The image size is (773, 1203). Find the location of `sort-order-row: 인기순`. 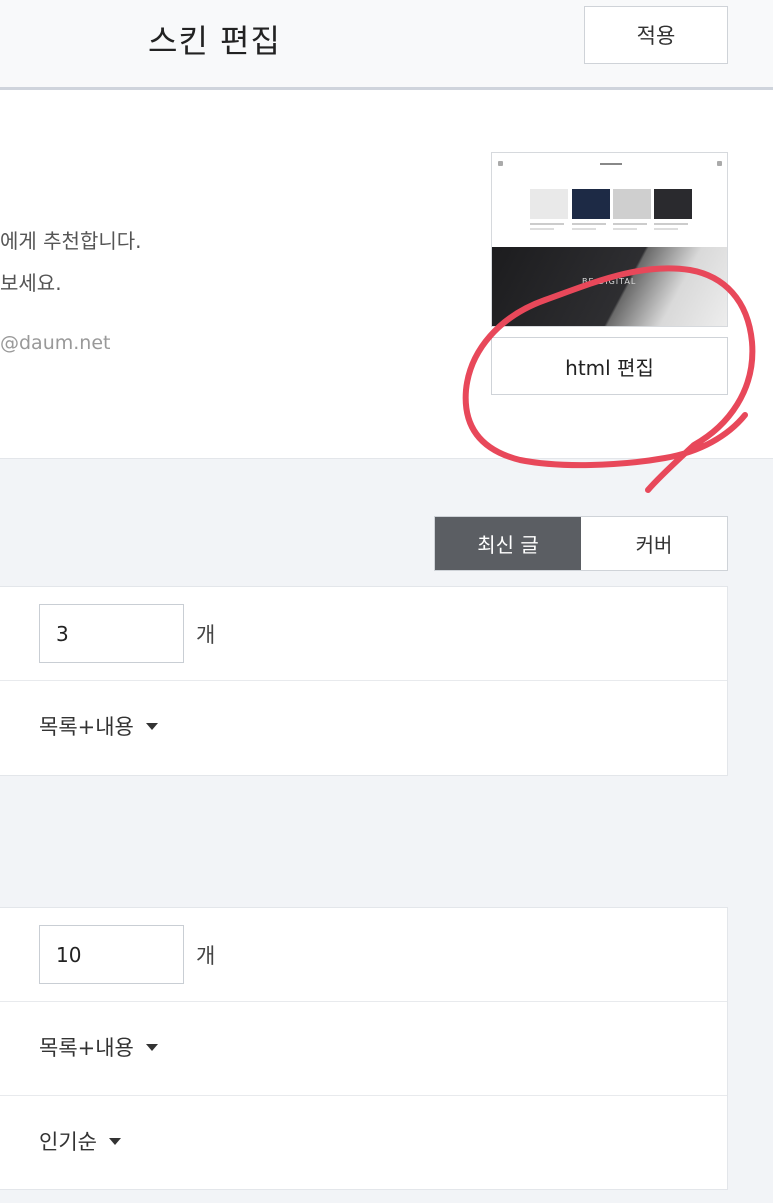

sort-order-row: 인기순 is located at coordinates (363, 1143).